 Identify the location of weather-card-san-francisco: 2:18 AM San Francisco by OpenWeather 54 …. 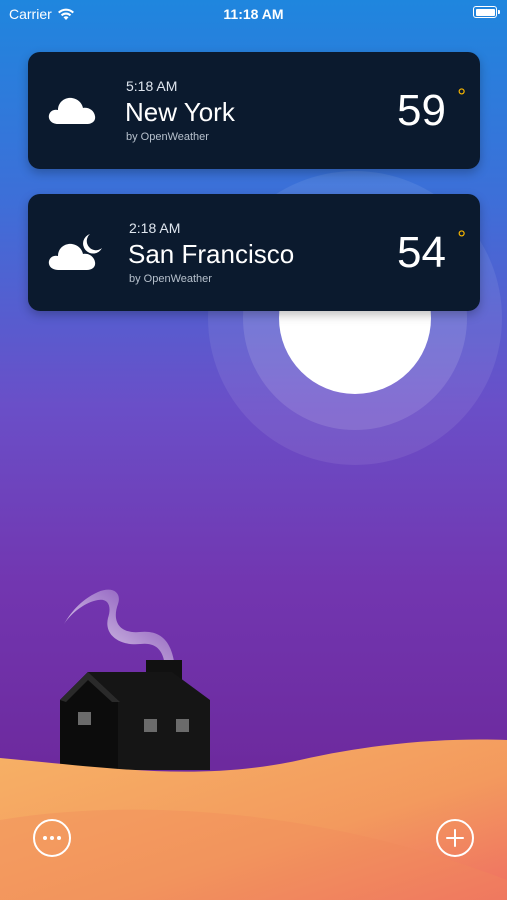
(254, 252).